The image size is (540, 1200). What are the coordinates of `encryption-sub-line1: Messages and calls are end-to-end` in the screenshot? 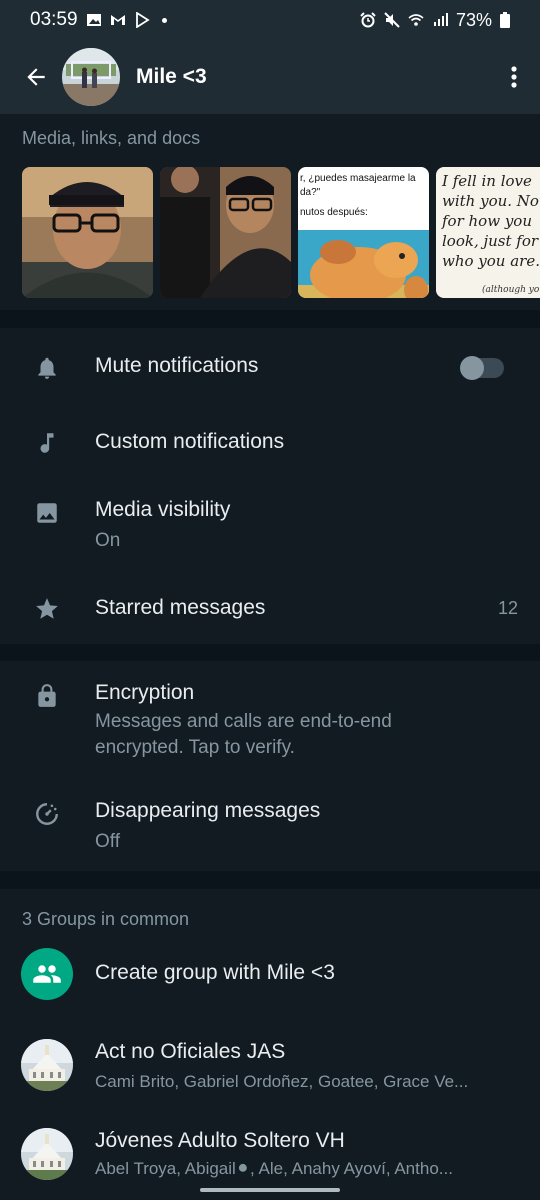 It's located at (243, 721).